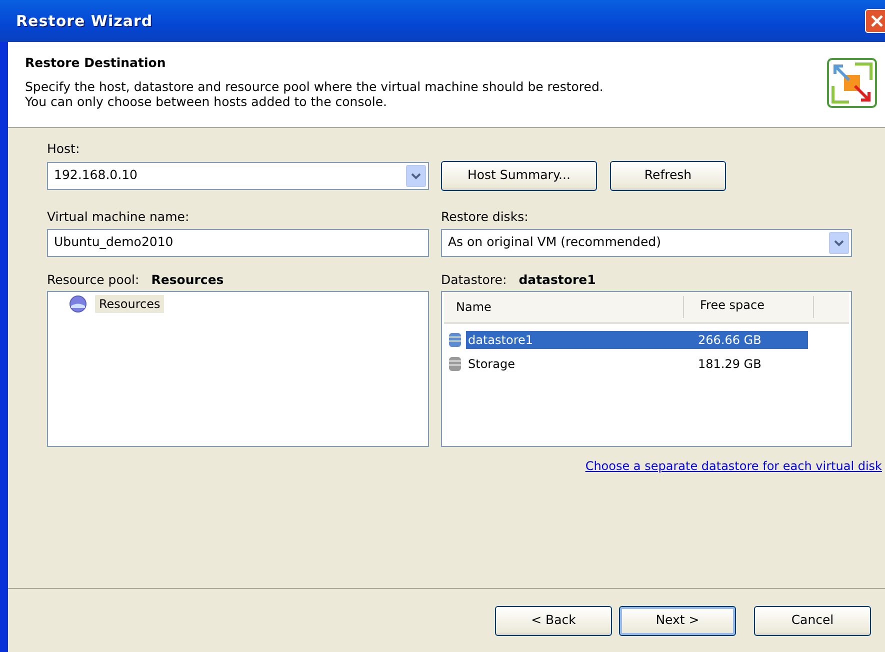  Describe the element at coordinates (646, 242) in the screenshot. I see `restore-disks-dropdown: As on original VM (recommended)` at that location.